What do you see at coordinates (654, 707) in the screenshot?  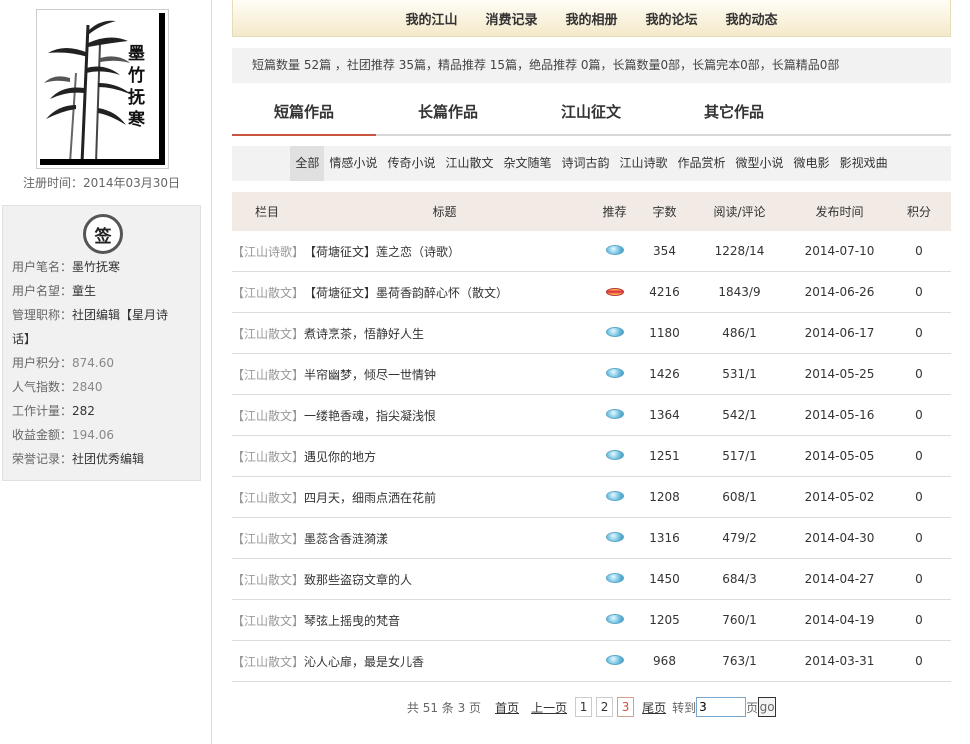 I see `pager-last: 尾页` at bounding box center [654, 707].